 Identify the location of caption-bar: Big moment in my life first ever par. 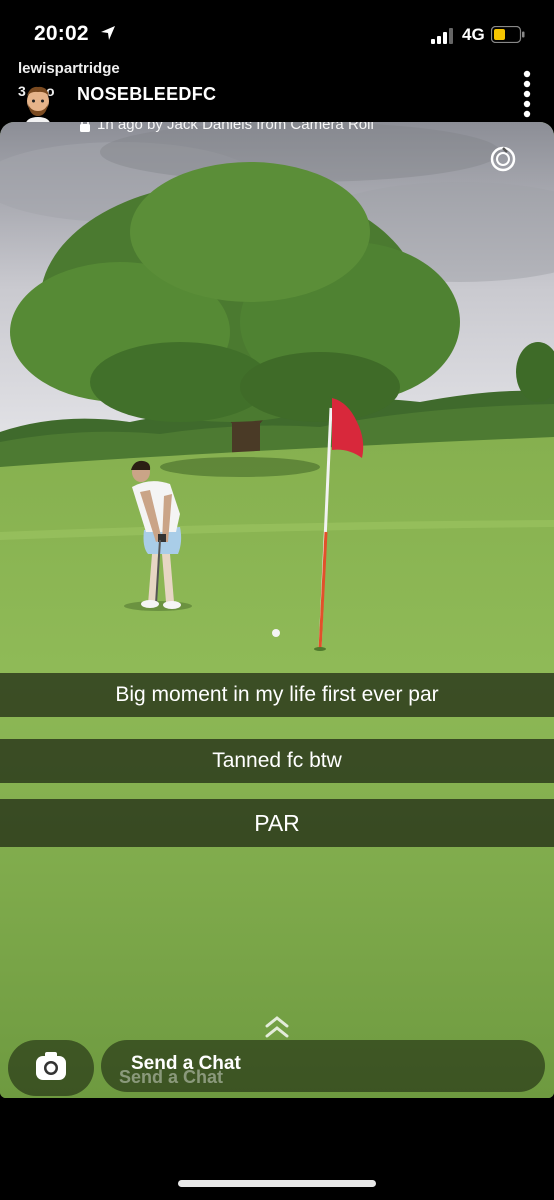
(277, 695).